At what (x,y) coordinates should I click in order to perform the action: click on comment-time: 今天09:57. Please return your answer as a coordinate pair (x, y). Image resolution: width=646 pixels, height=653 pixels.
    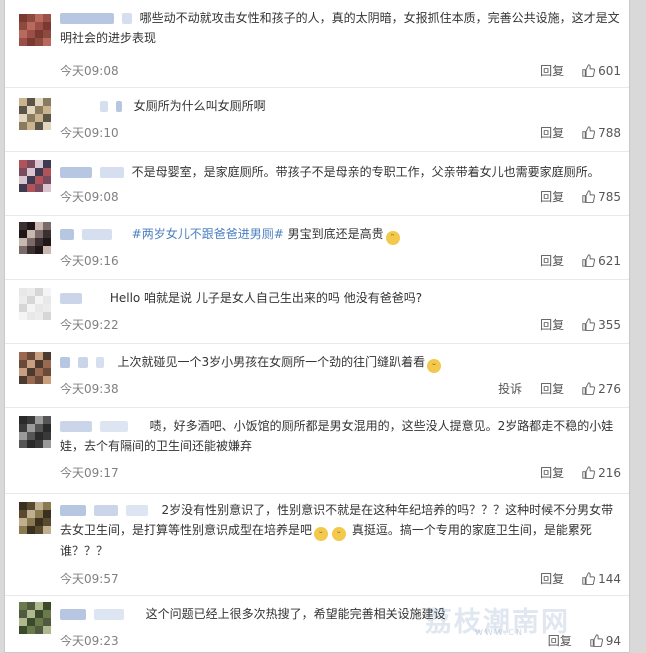
    Looking at the image, I should click on (89, 579).